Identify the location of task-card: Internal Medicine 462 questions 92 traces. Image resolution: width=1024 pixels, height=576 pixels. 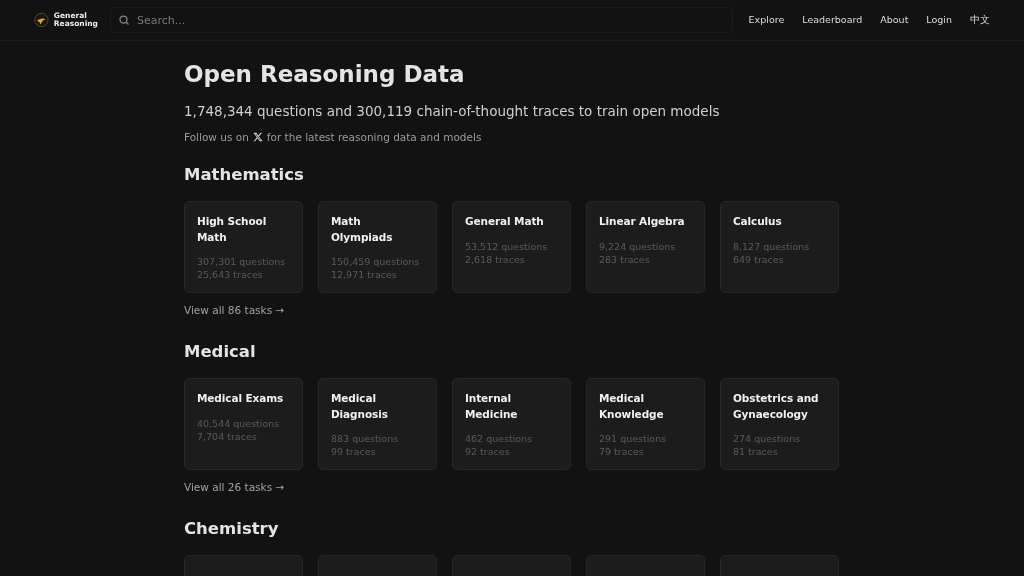
(511, 424).